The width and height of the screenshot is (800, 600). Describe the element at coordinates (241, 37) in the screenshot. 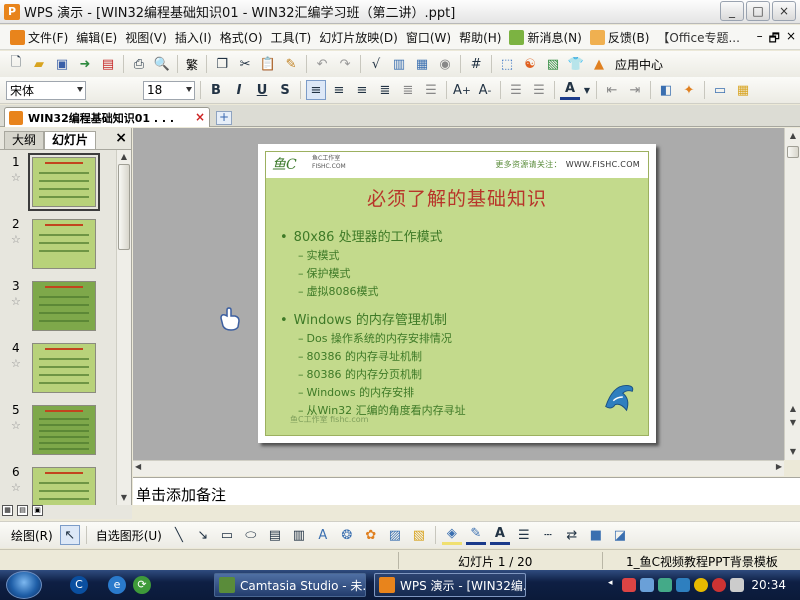

I see `menu-format: 格式(O)` at that location.